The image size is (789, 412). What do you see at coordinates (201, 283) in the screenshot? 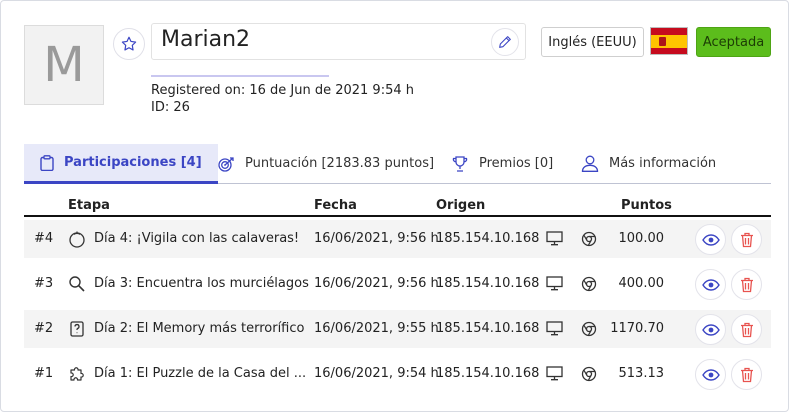
I see `stage-name: Día 3: Encuentra los murciélagos` at bounding box center [201, 283].